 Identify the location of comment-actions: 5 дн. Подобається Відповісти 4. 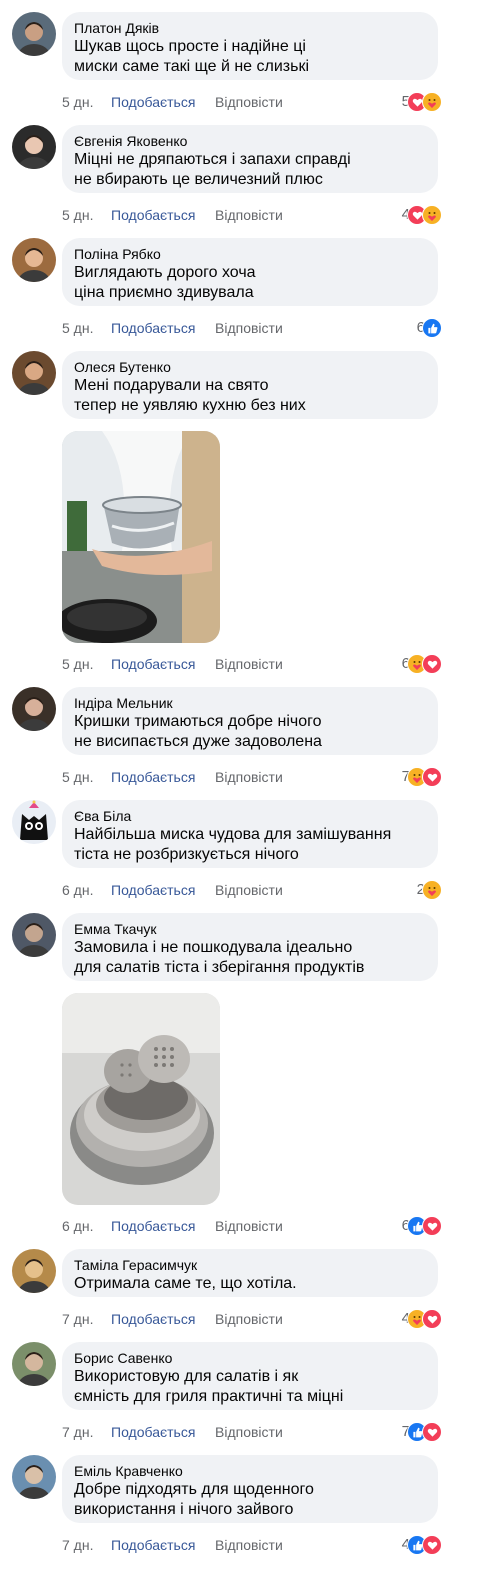
(262, 215).